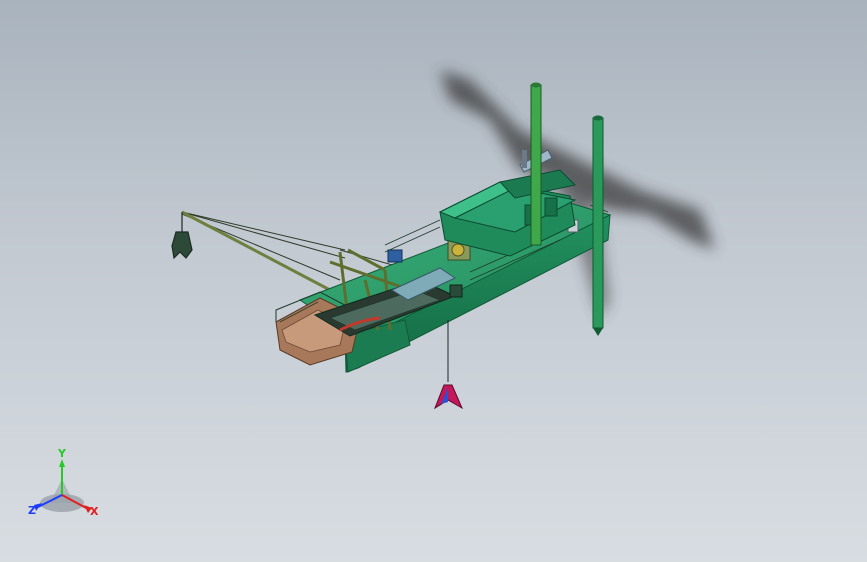  Describe the element at coordinates (256, 251) in the screenshot. I see `boom-arm` at that location.